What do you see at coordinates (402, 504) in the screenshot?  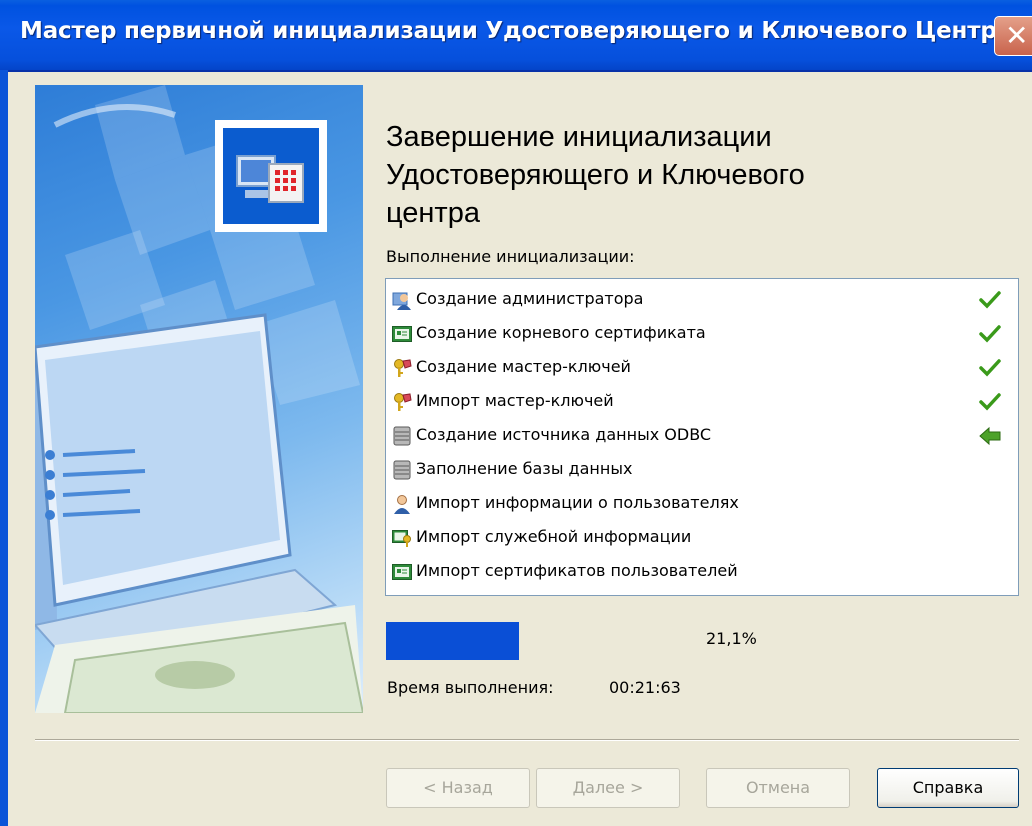 I see `user-icon` at bounding box center [402, 504].